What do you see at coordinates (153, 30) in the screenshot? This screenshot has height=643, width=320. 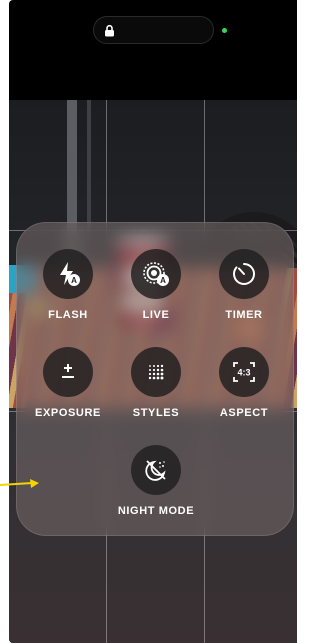 I see `dynamic-island` at bounding box center [153, 30].